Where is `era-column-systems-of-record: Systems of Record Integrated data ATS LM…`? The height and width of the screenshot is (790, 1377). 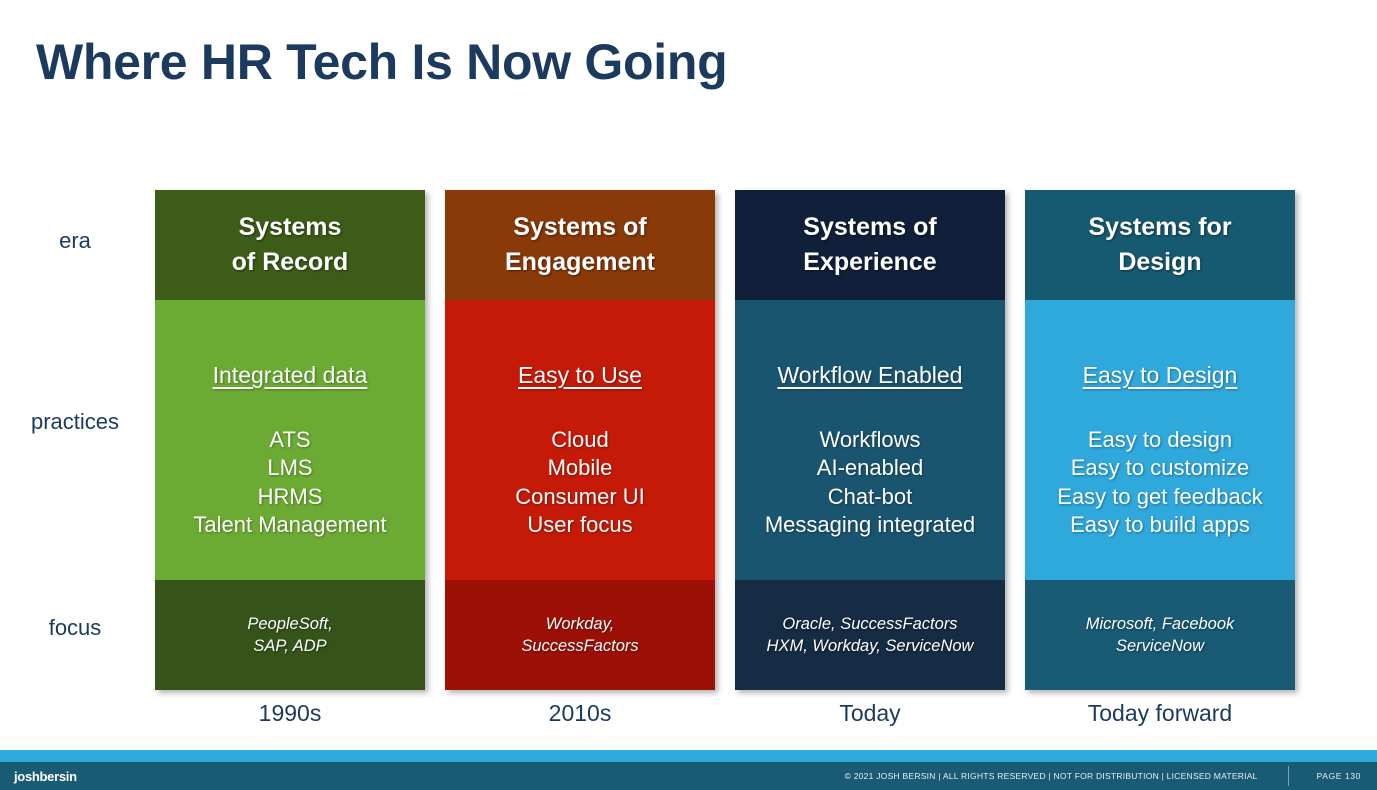 era-column-systems-of-record: Systems of Record Integrated data ATS LM… is located at coordinates (290, 440).